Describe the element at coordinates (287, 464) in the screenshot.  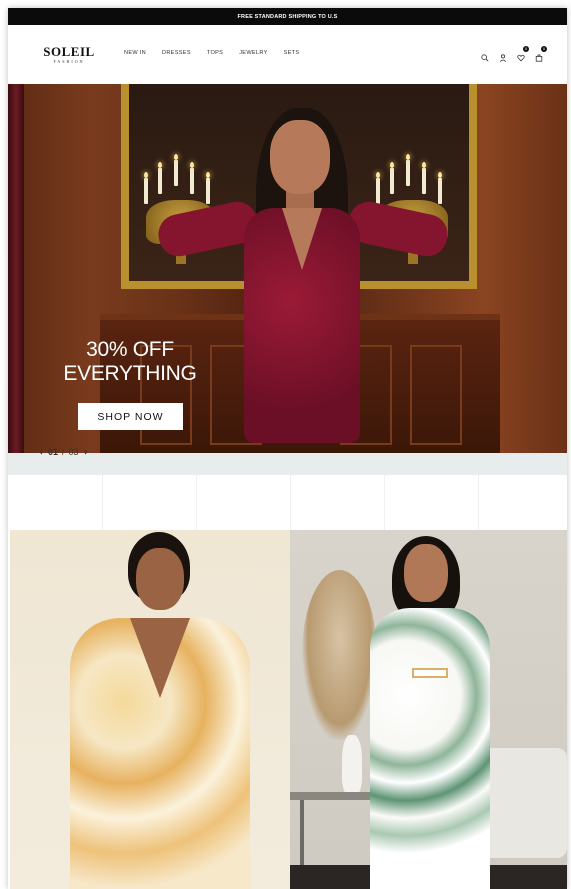
I see `slider-strip` at that location.